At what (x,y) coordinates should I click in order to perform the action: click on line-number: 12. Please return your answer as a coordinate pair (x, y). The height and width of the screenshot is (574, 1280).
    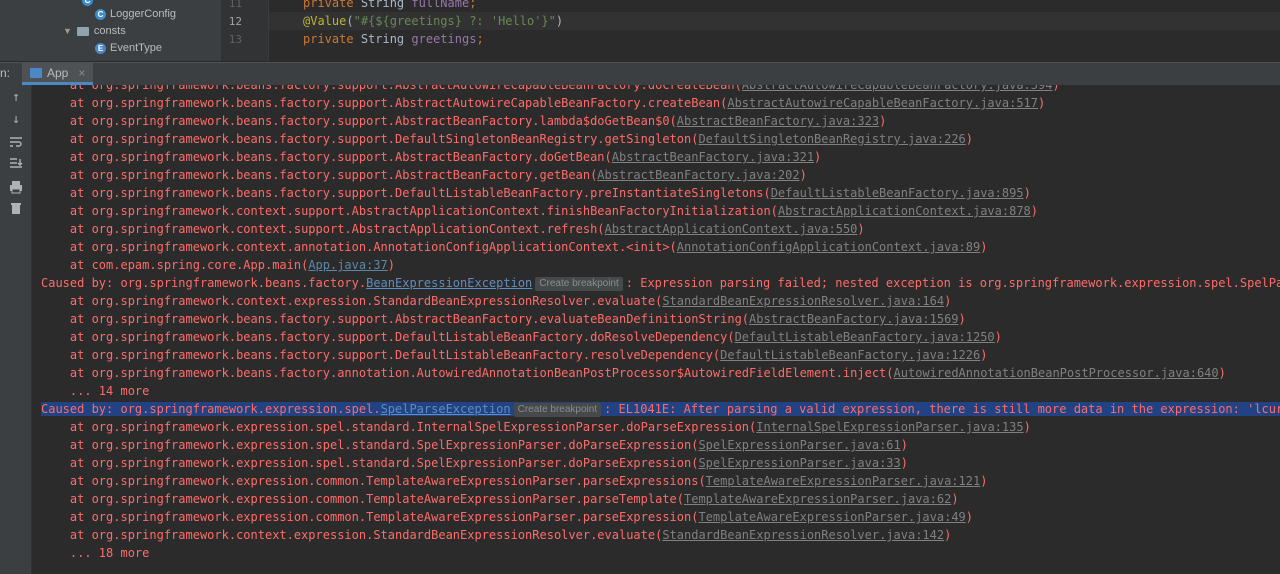
    Looking at the image, I should click on (235, 21).